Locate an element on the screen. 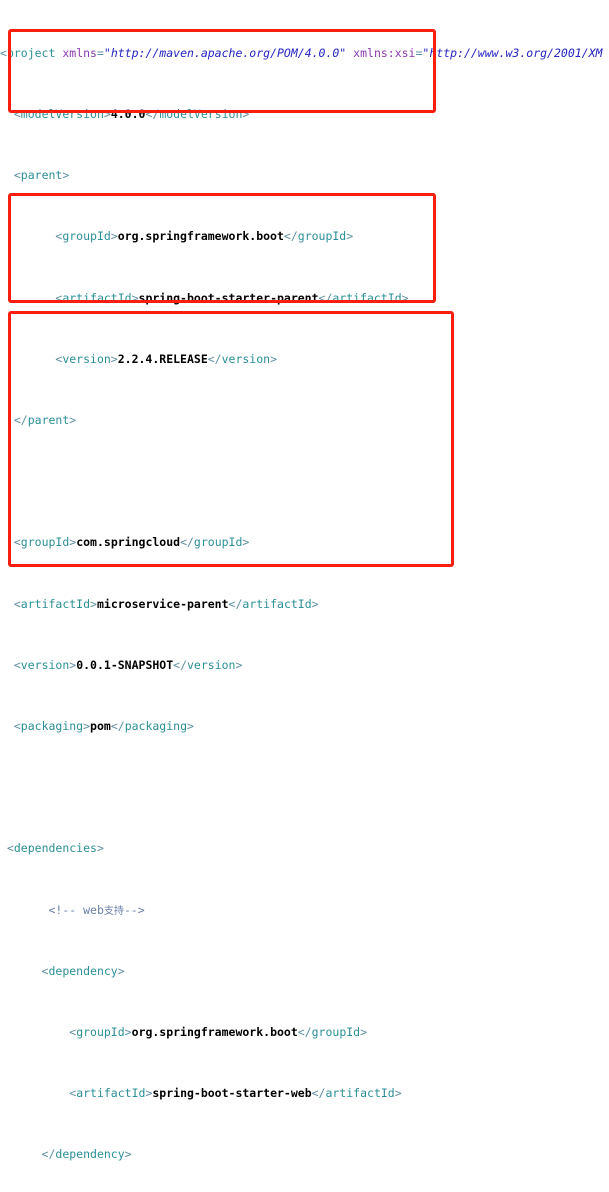  tag-name: dependency is located at coordinates (83, 970).